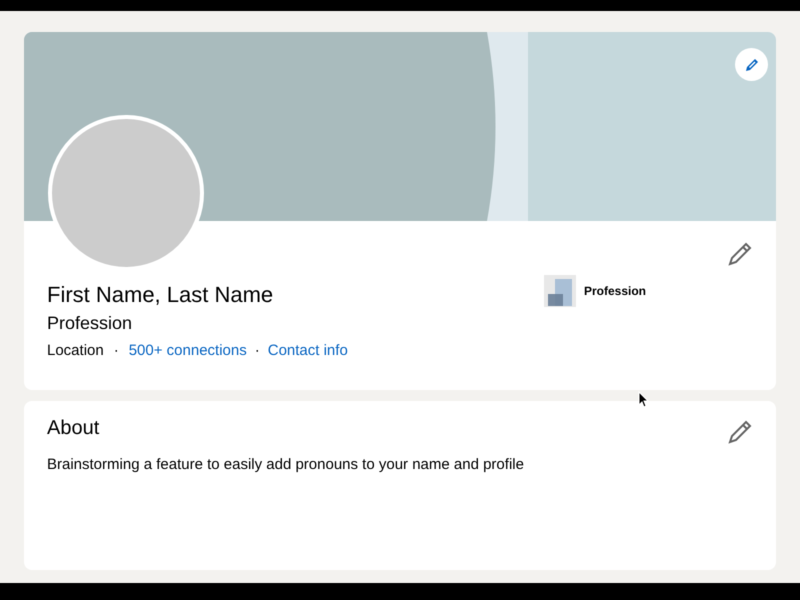 Image resolution: width=800 pixels, height=600 pixels. Describe the element at coordinates (90, 323) in the screenshot. I see `profile-headline: Profession` at that location.